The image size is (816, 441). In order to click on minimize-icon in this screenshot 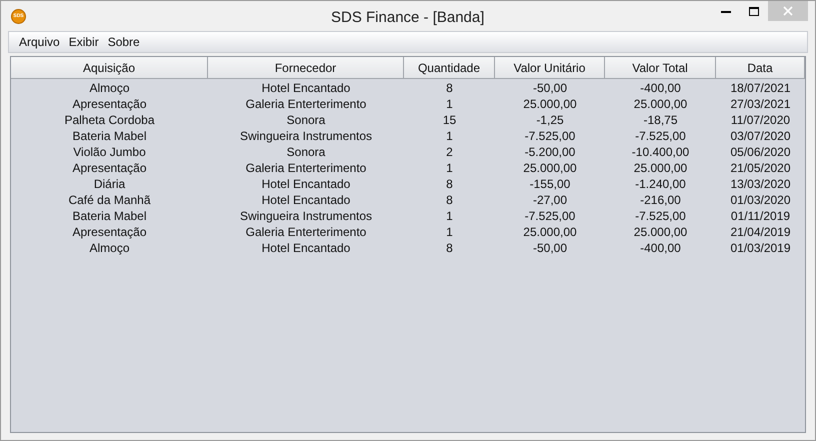, I will do `click(726, 11)`.